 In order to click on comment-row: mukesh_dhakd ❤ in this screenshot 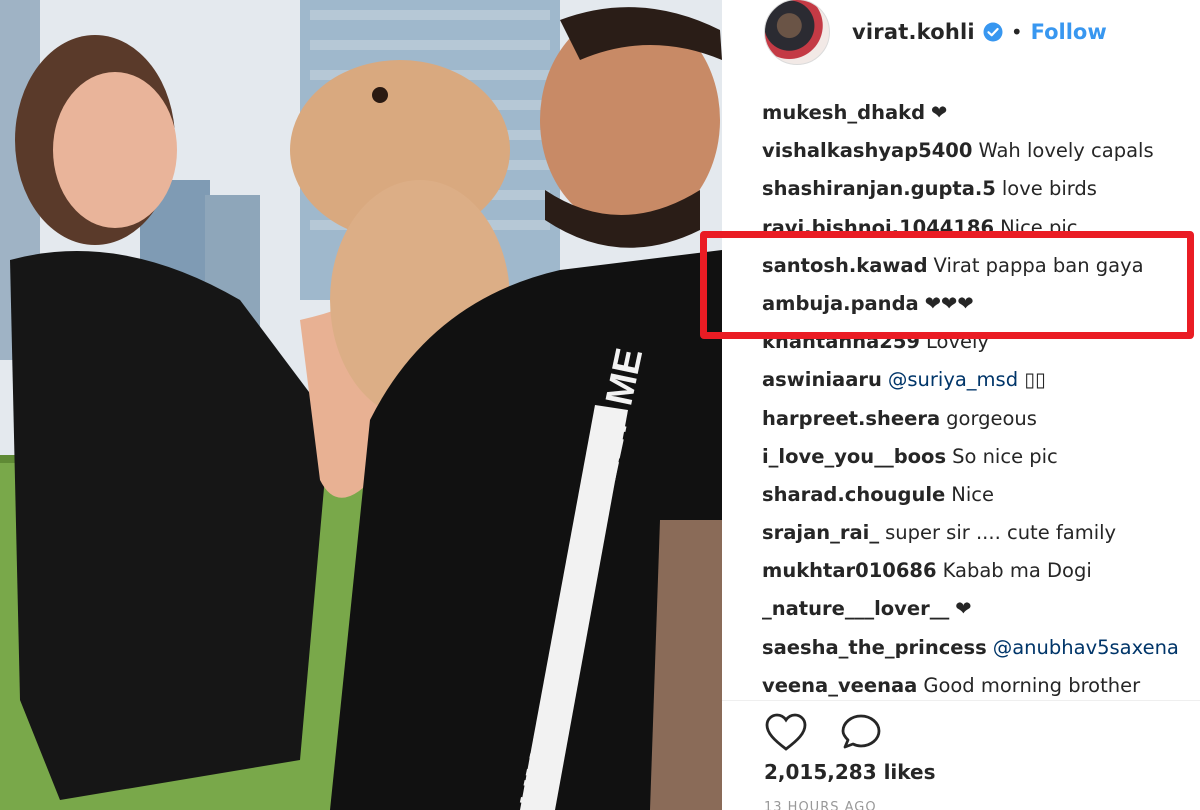, I will do `click(980, 113)`.